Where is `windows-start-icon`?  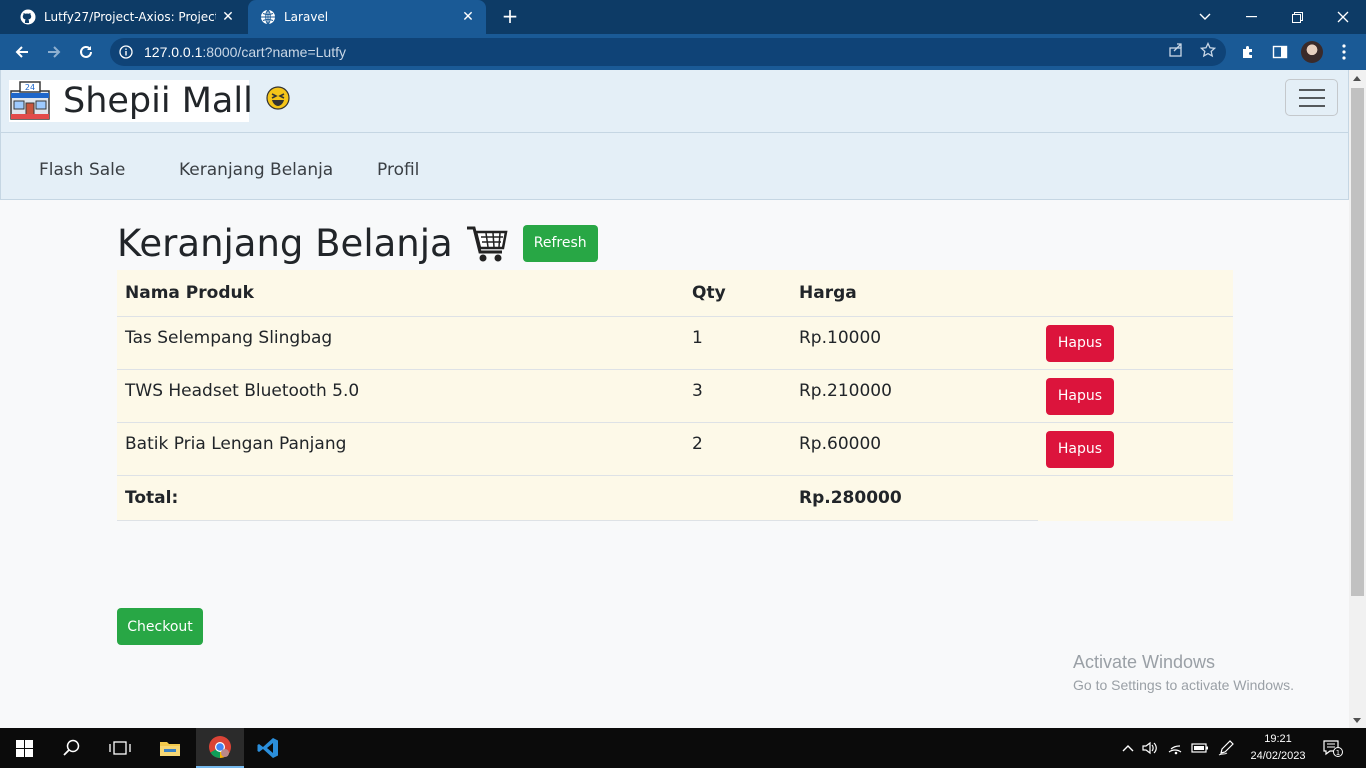
windows-start-icon is located at coordinates (24, 748).